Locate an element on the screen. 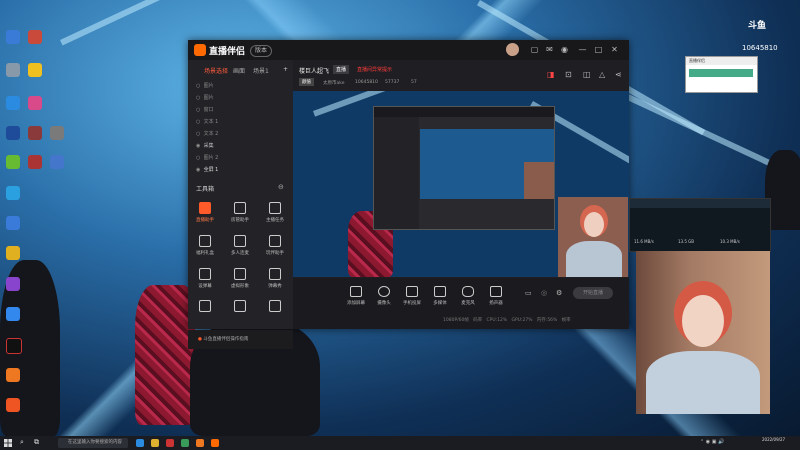 This screenshot has height=450, width=800. alert-icon: ◨ is located at coordinates (551, 74).